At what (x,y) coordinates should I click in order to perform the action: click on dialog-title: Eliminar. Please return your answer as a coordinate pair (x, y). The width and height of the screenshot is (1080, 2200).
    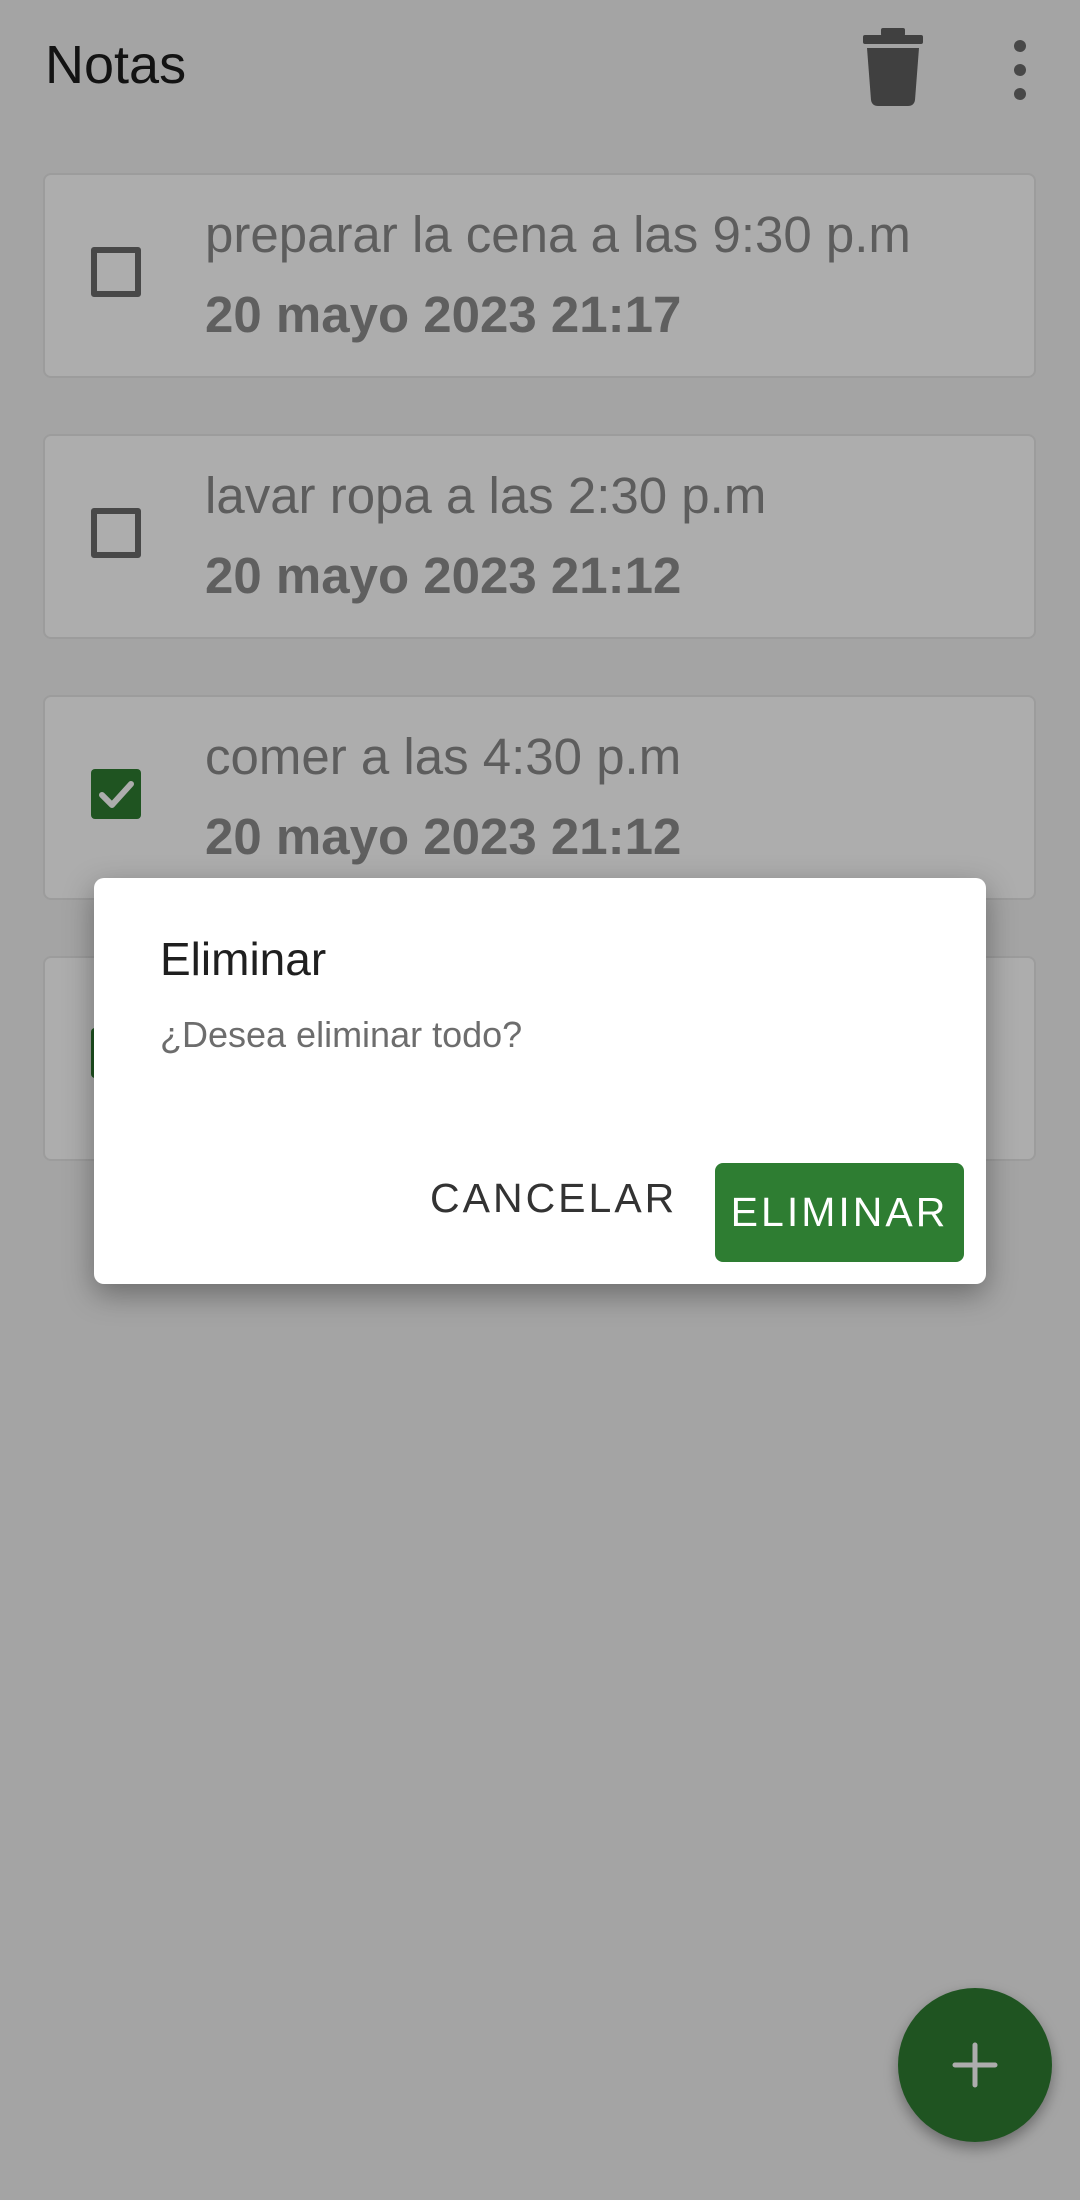
    Looking at the image, I should click on (243, 959).